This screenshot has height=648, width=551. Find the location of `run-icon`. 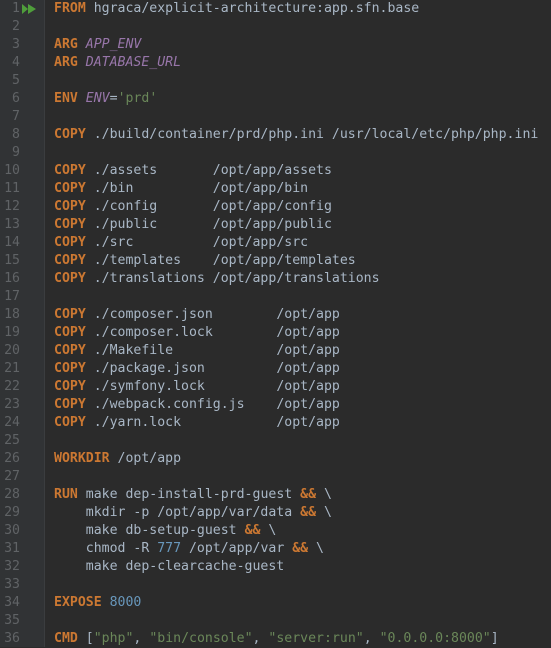

run-icon is located at coordinates (29, 9).